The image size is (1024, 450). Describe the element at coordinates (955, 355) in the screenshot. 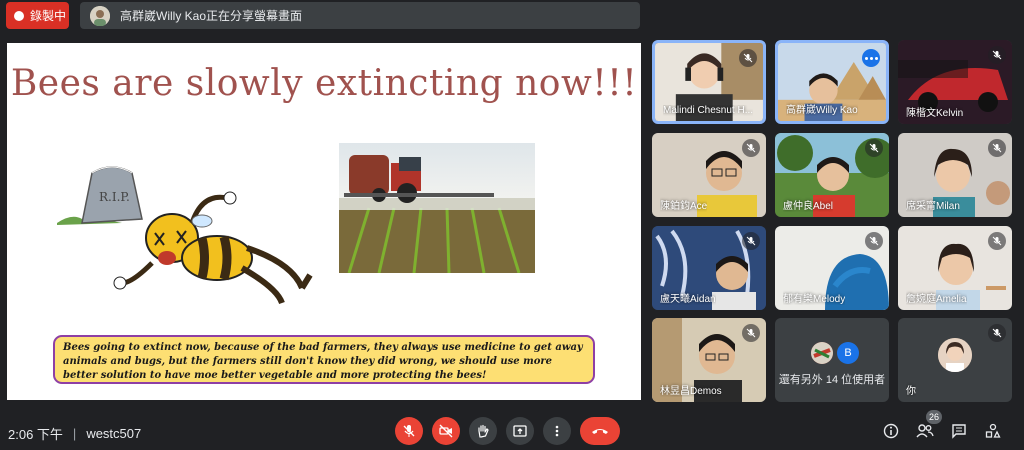

I see `self-avatar` at that location.